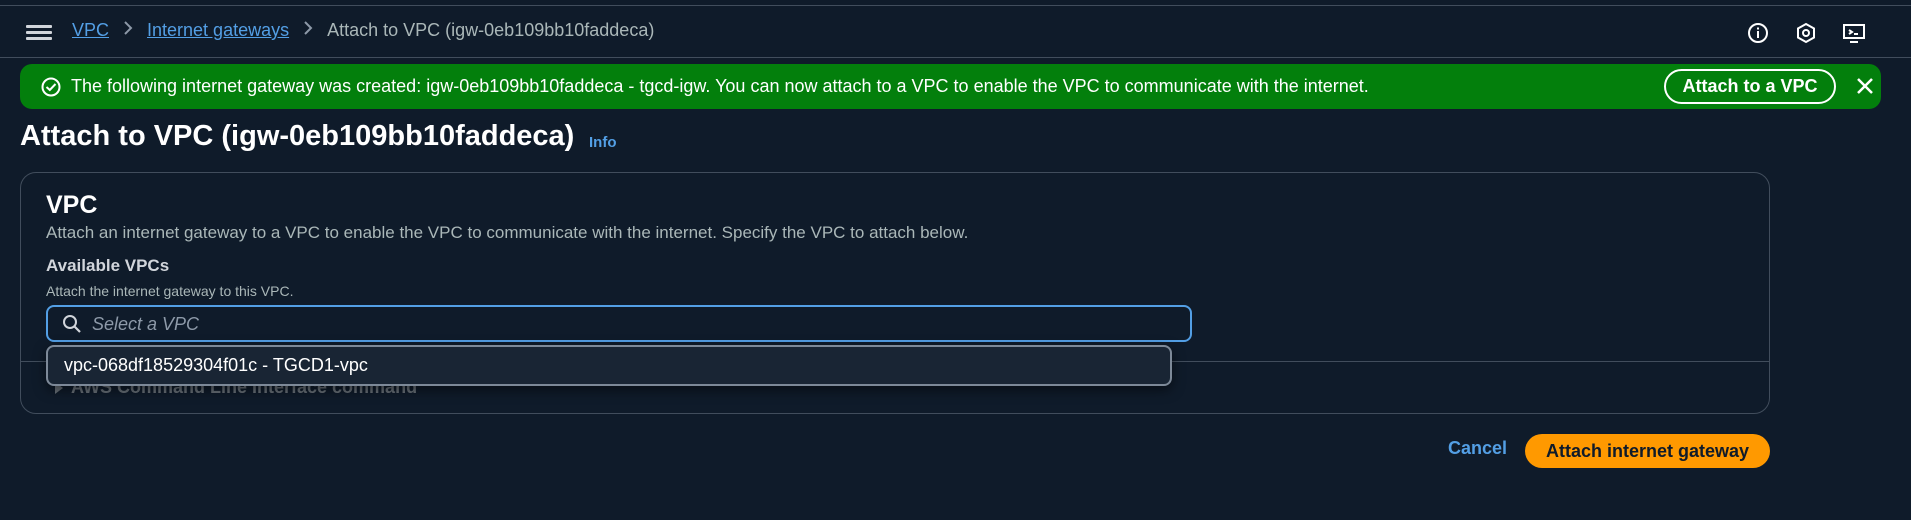 Image resolution: width=1911 pixels, height=520 pixels. What do you see at coordinates (218, 30) in the screenshot?
I see `breadcrumb-internet-gateways-link: Internet gateways` at bounding box center [218, 30].